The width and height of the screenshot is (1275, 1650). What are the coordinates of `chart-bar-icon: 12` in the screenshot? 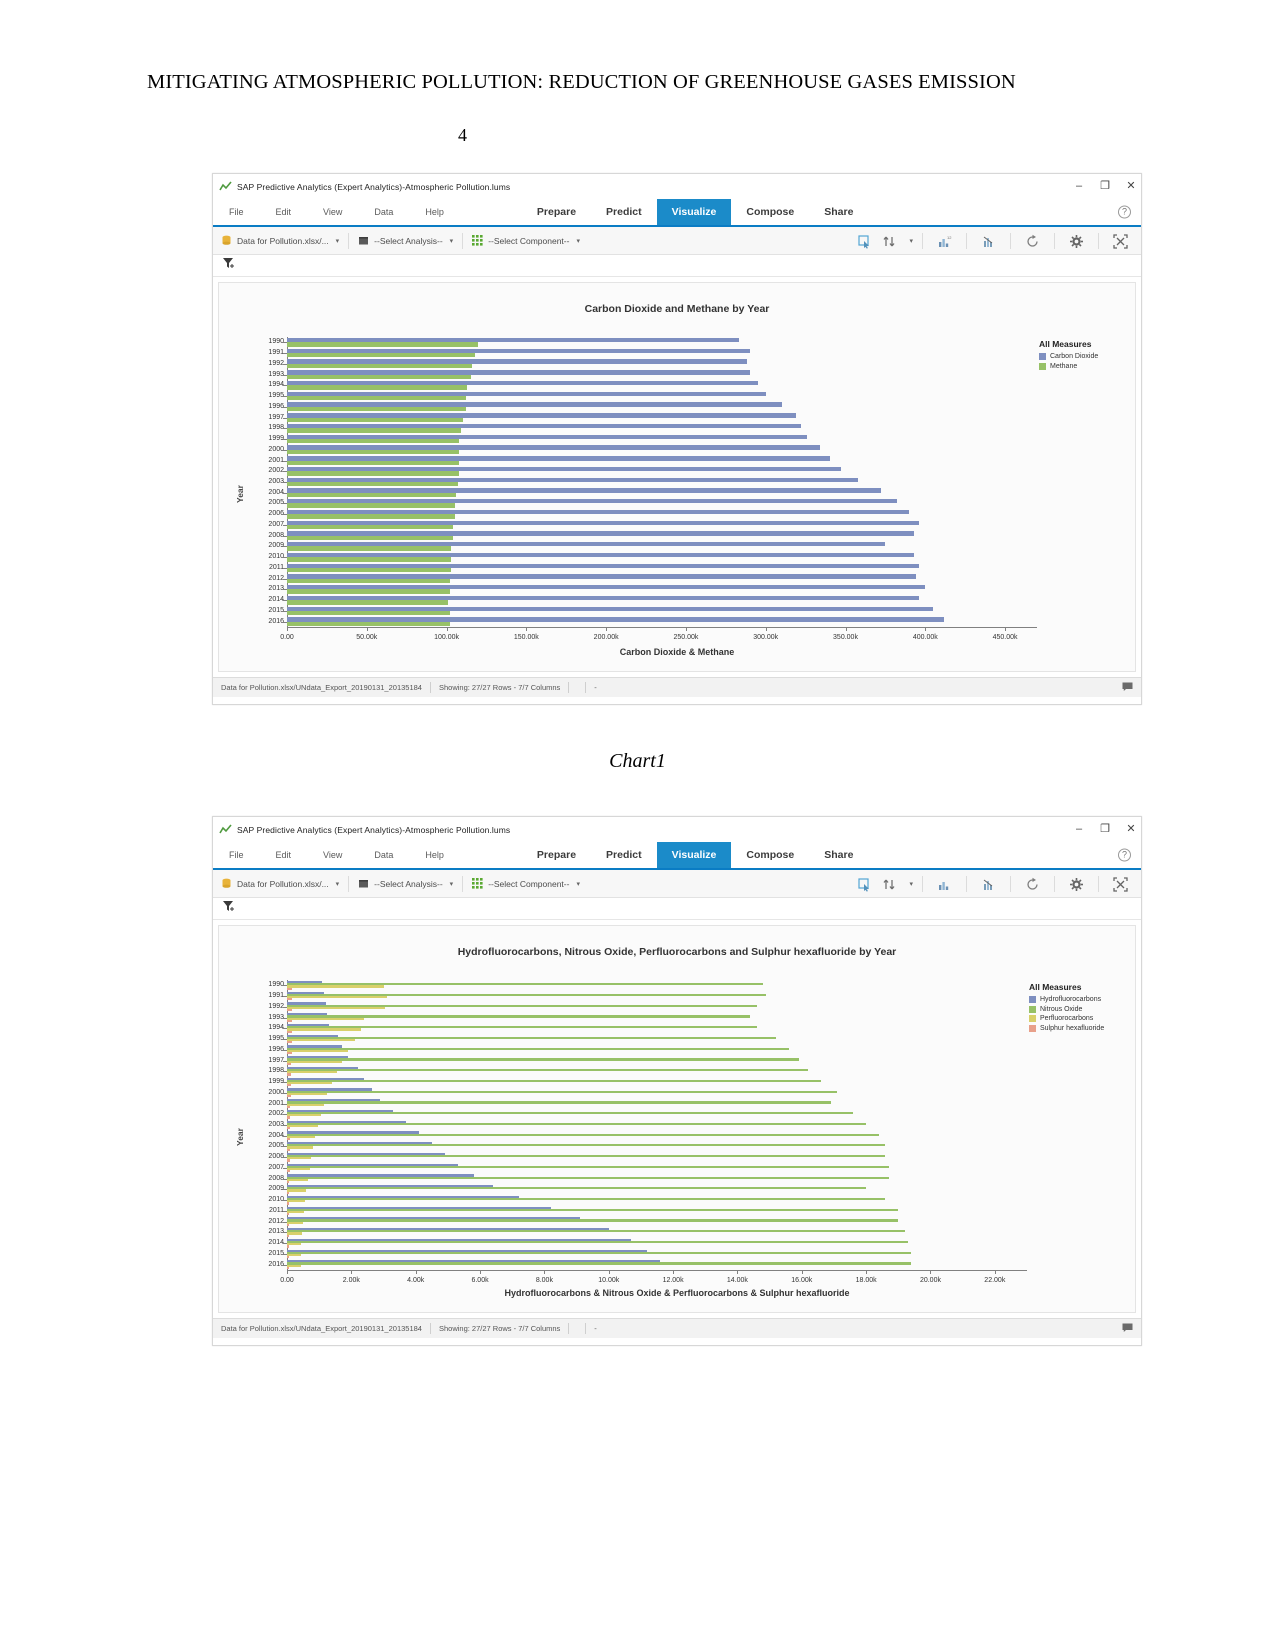 It's located at (944, 241).